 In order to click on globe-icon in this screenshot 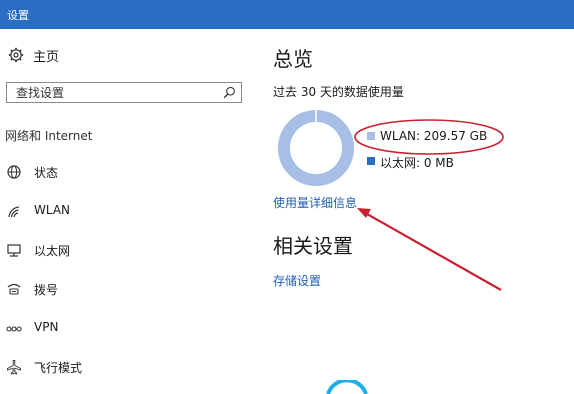, I will do `click(14, 172)`.